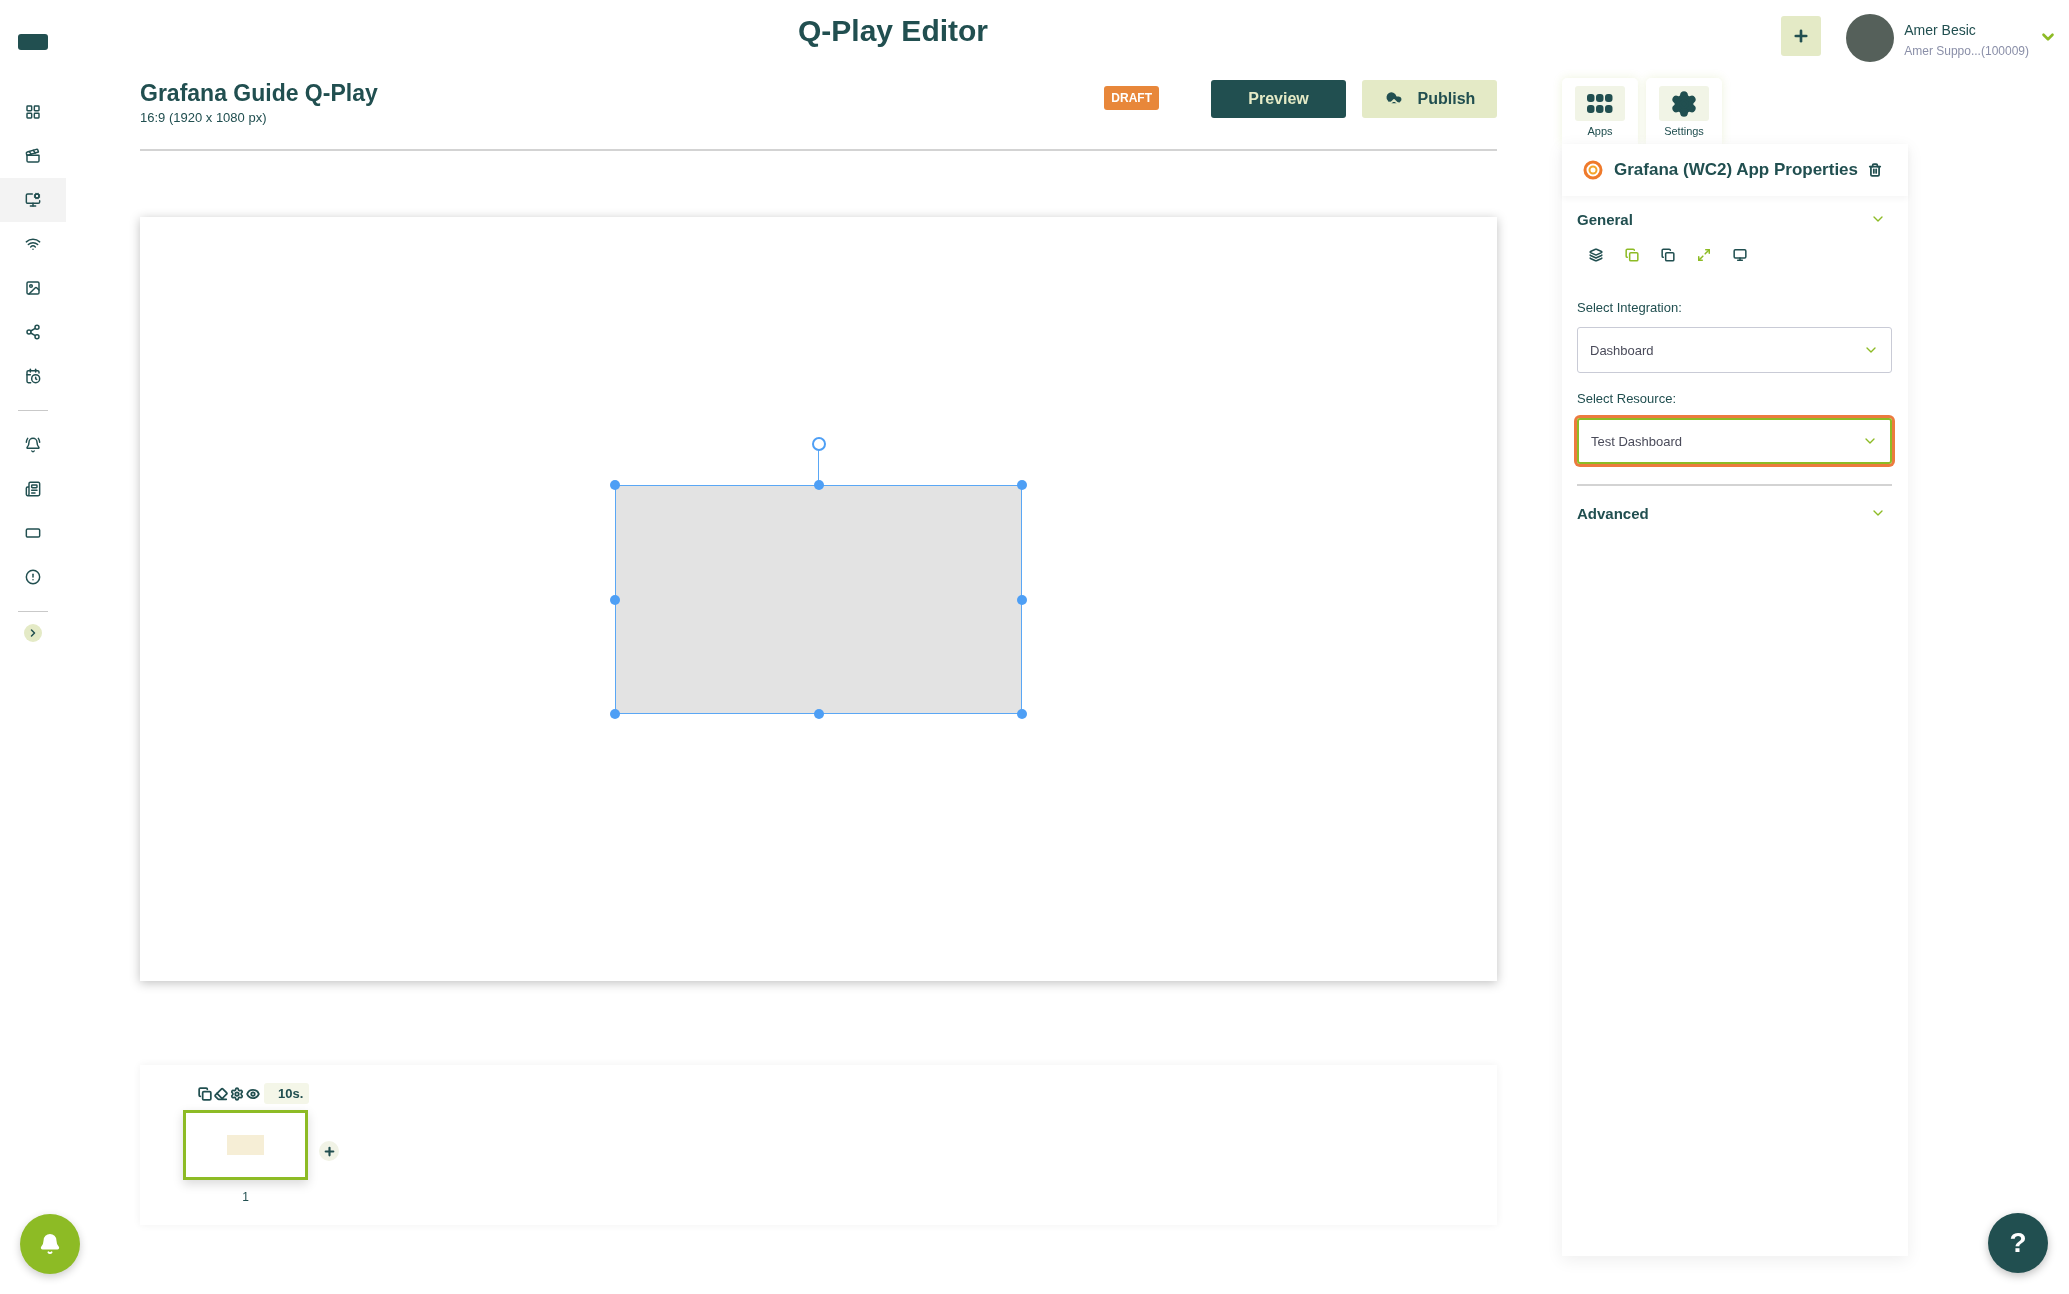  I want to click on publish-button: Publish, so click(1429, 99).